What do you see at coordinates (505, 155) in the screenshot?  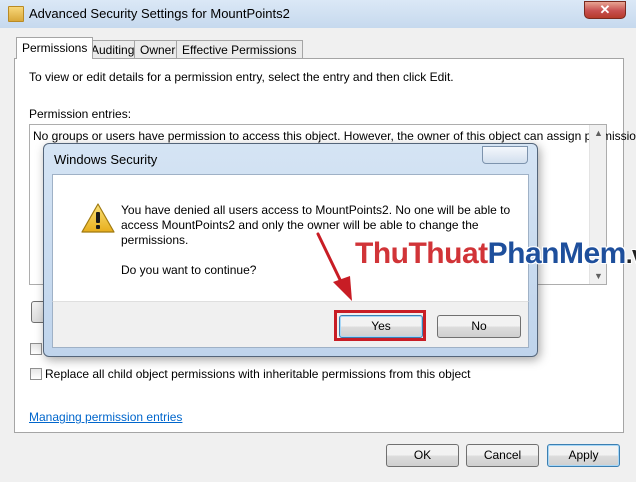 I see `dialog-close-button` at bounding box center [505, 155].